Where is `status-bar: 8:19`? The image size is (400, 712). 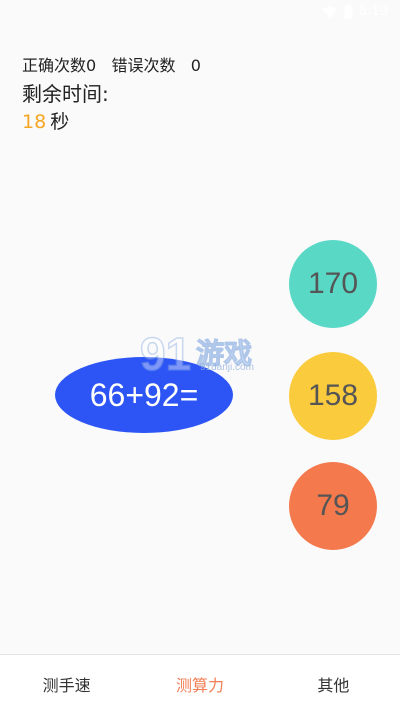
status-bar: 8:19 is located at coordinates (200, 14).